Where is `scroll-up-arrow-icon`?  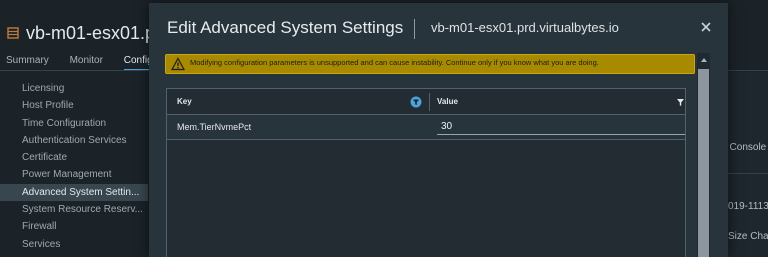 scroll-up-arrow-icon is located at coordinates (704, 60).